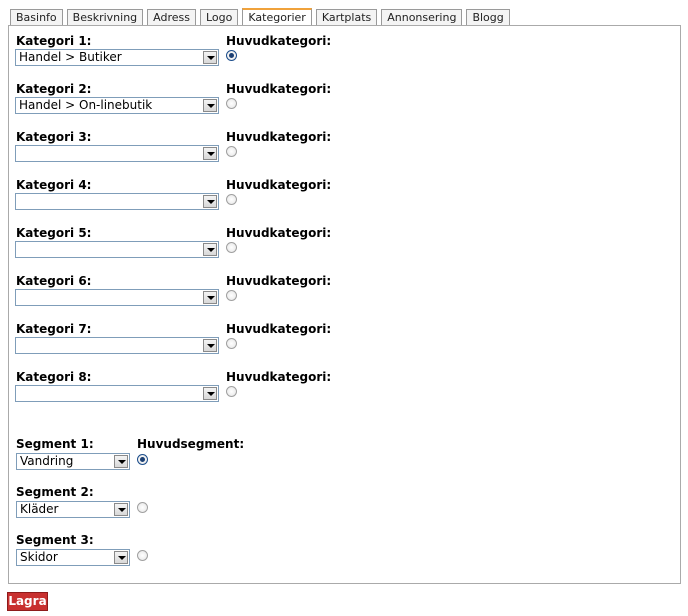 Image resolution: width=688 pixels, height=616 pixels. Describe the element at coordinates (117, 249) in the screenshot. I see `category-5-select` at that location.